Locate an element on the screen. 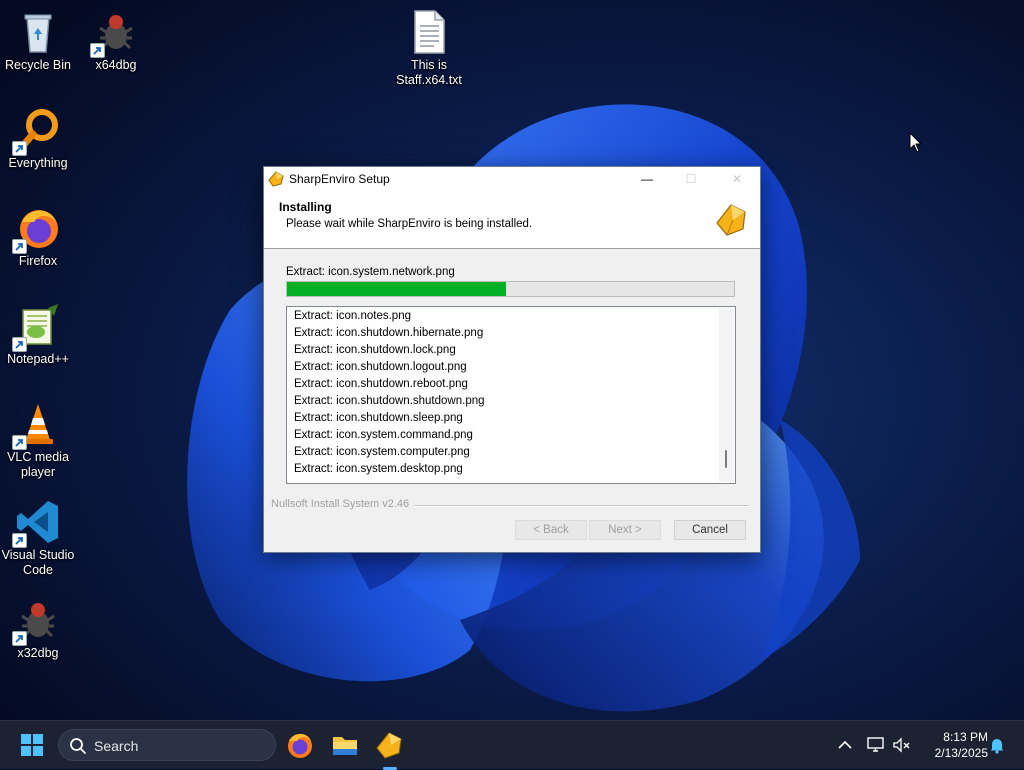 This screenshot has width=1024, height=770. desktop-icon-label: Recycle Bin is located at coordinates (38, 65).